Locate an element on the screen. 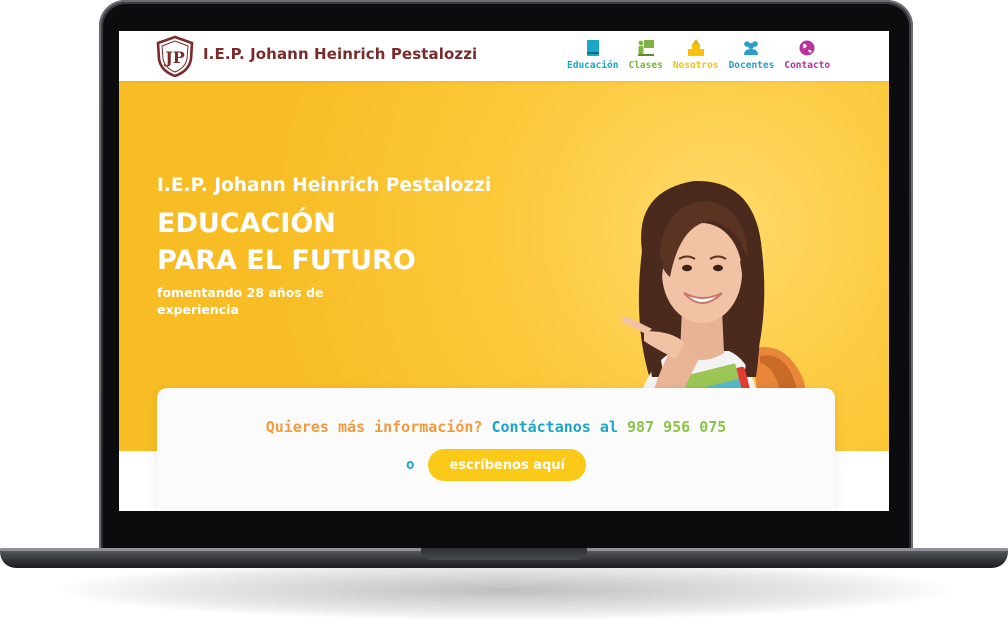 This screenshot has width=1008, height=635. book-icon is located at coordinates (592, 48).